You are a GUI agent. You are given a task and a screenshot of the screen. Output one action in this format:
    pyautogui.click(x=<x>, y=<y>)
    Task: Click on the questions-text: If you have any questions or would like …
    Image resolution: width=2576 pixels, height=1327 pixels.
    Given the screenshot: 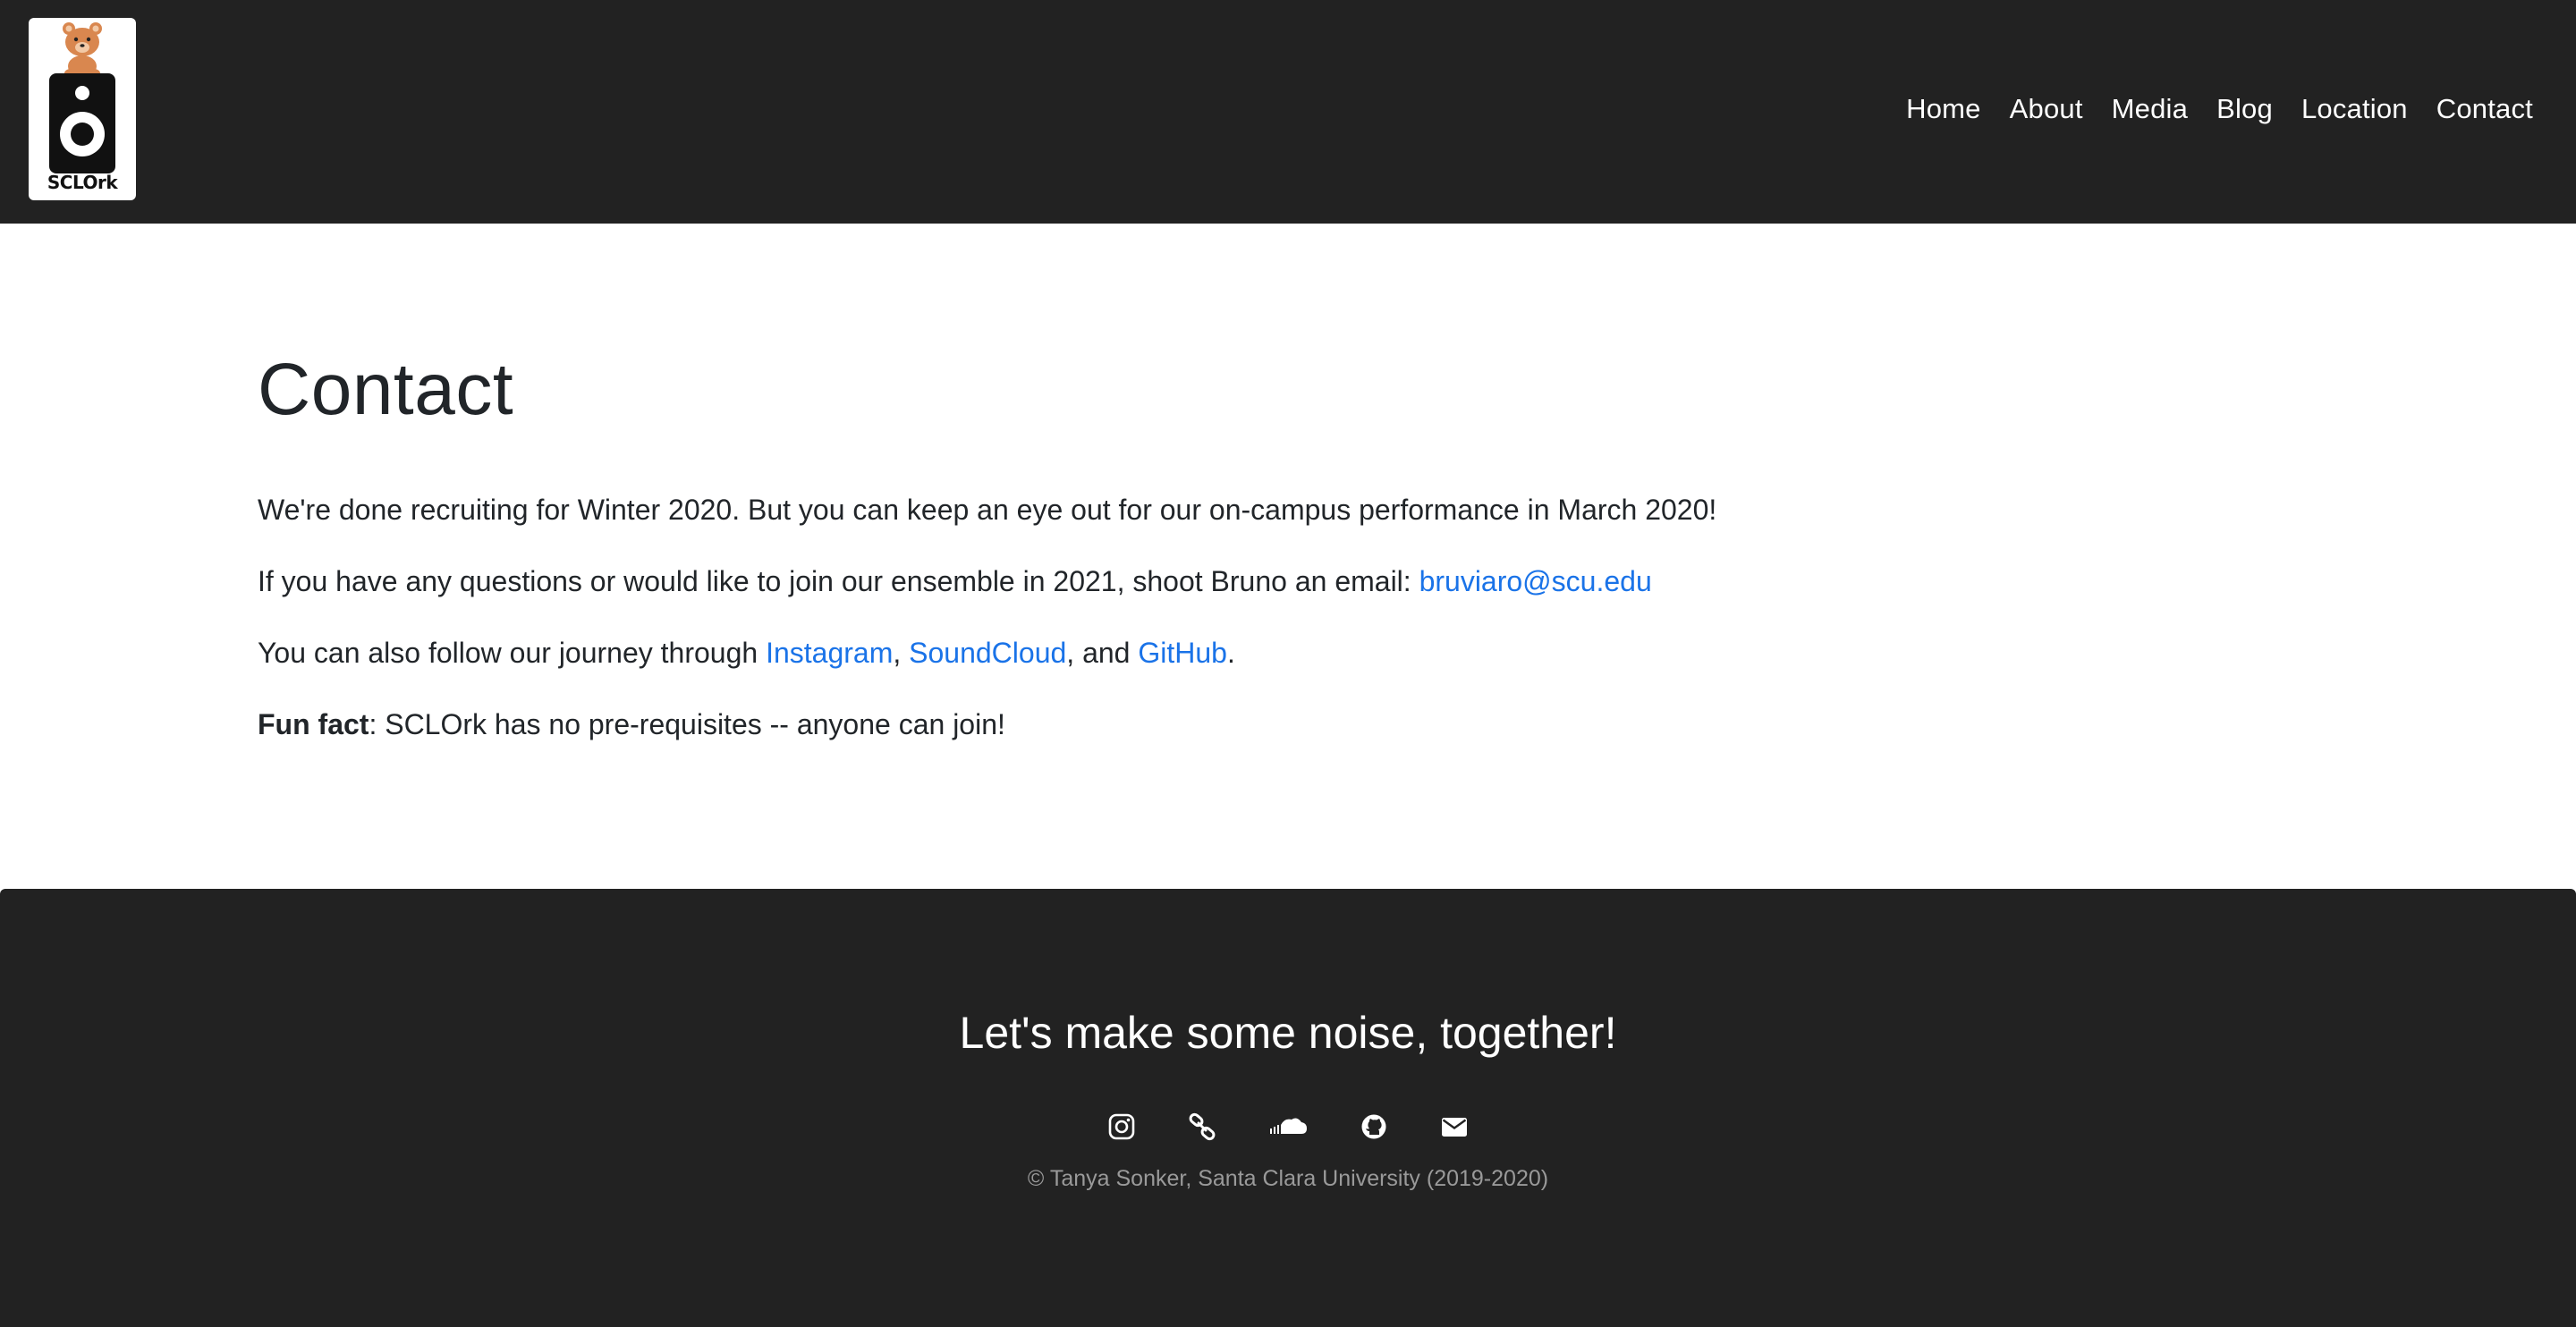 What is the action you would take?
    pyautogui.click(x=838, y=581)
    